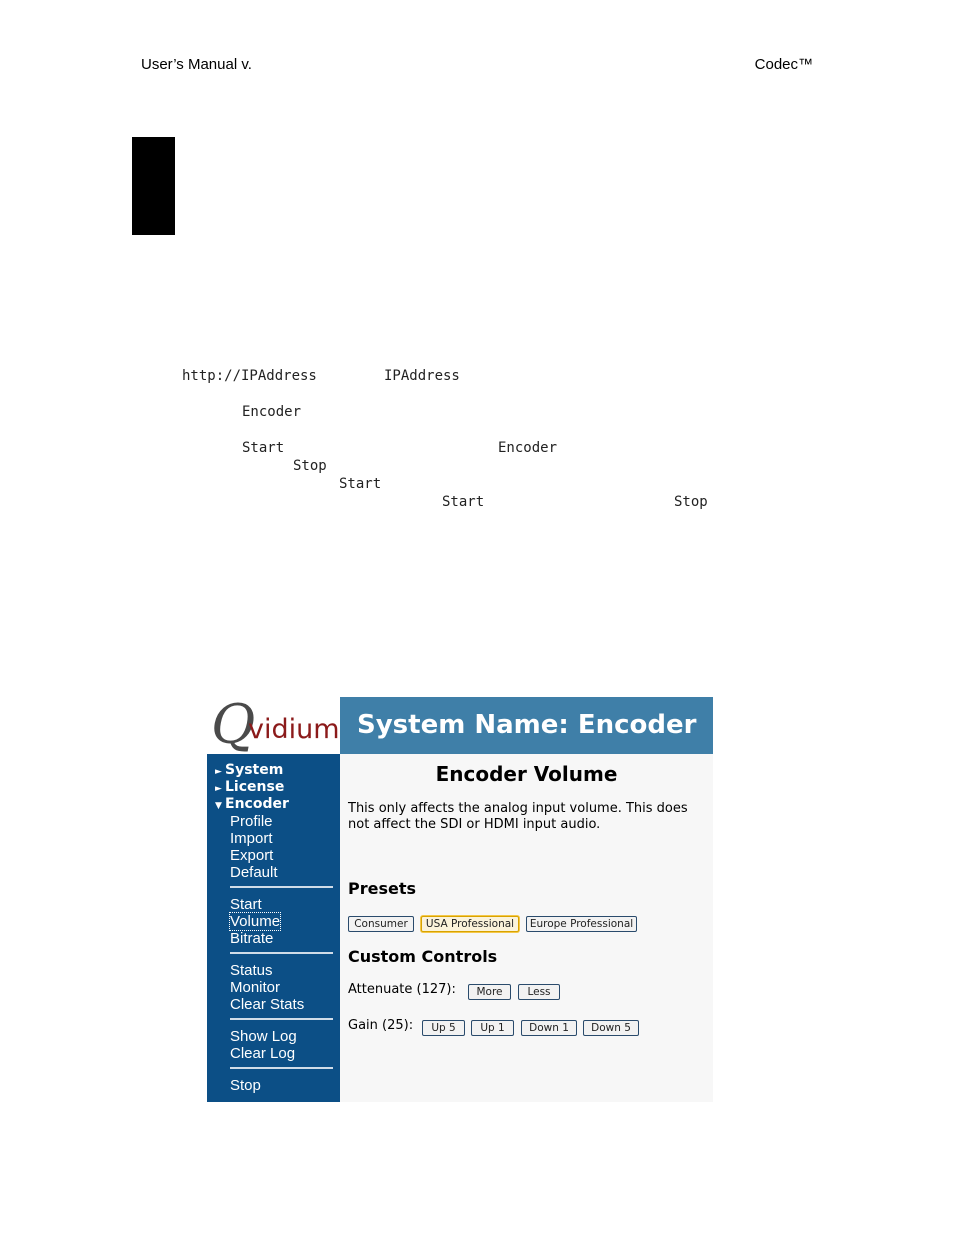 The image size is (954, 1235). Describe the element at coordinates (153, 186) in the screenshot. I see `chapter-tab-marker` at that location.